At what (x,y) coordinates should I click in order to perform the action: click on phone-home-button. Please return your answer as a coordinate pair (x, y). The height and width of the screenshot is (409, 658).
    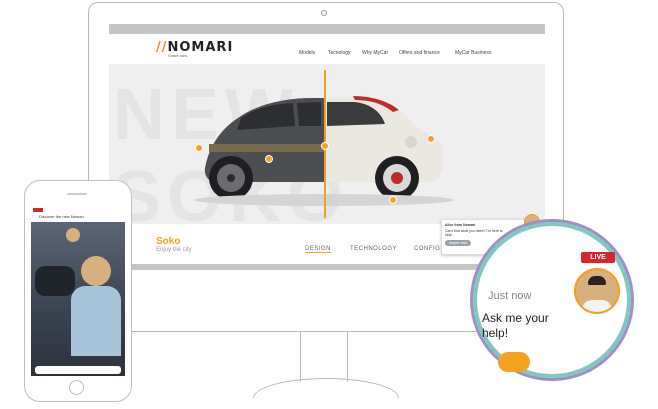
    Looking at the image, I should click on (76, 387).